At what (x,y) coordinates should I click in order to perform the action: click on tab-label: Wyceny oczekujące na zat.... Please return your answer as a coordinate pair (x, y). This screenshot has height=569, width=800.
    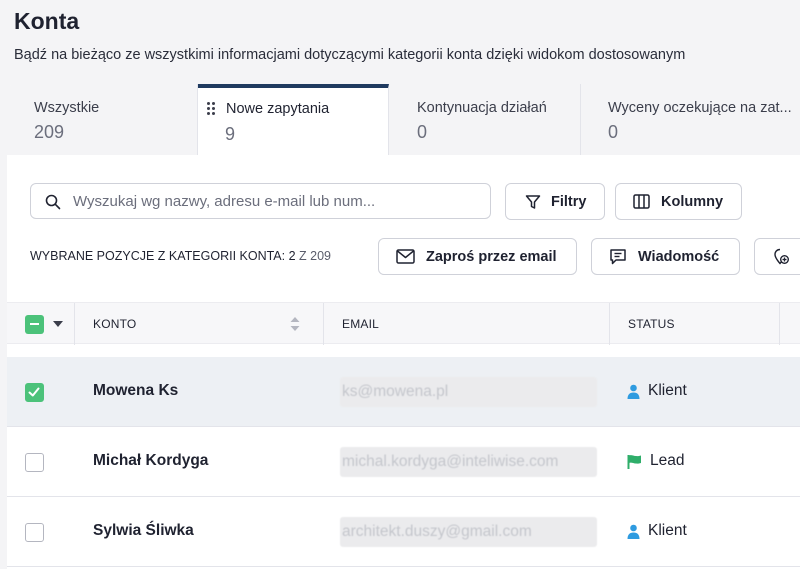
    Looking at the image, I should click on (700, 108).